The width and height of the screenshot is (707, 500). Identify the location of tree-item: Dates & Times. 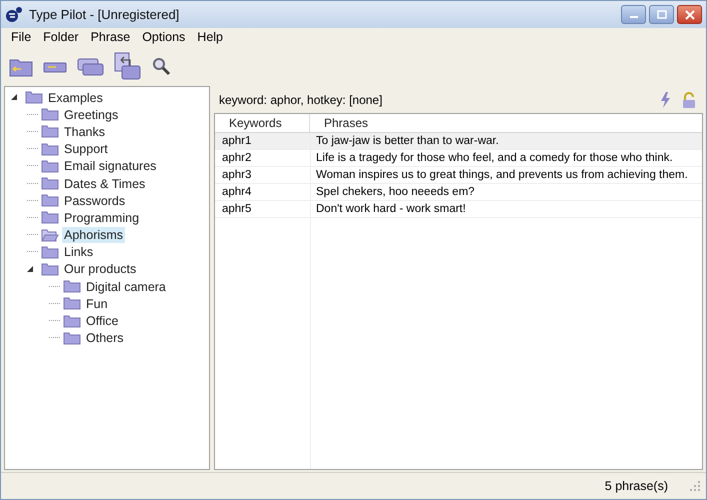
(105, 184).